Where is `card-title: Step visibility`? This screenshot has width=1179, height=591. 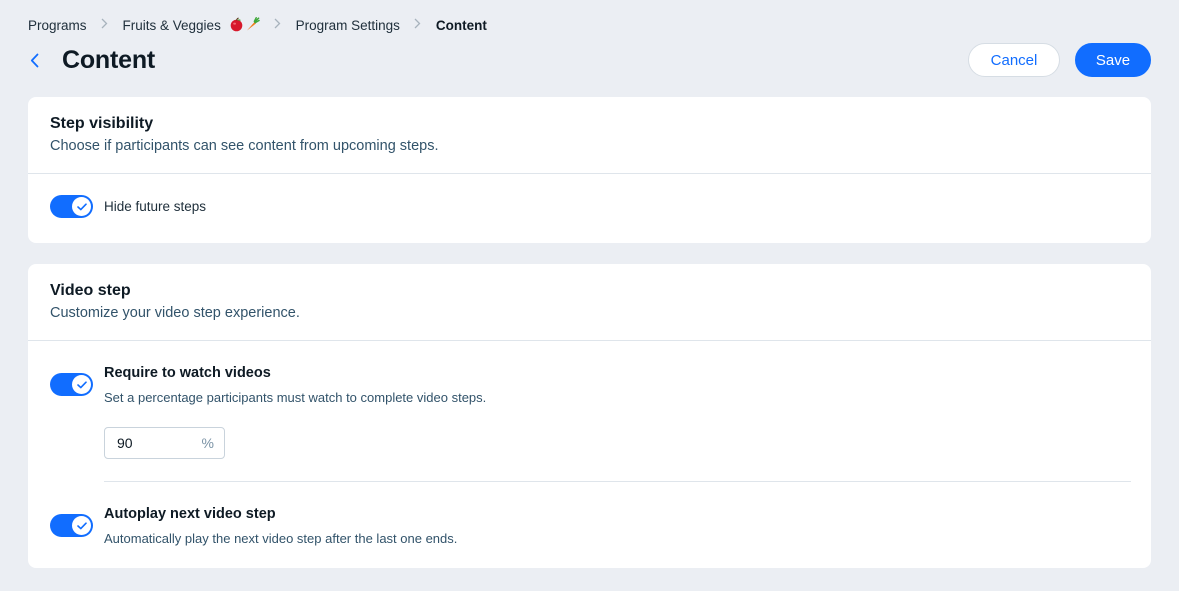
card-title: Step visibility is located at coordinates (102, 123).